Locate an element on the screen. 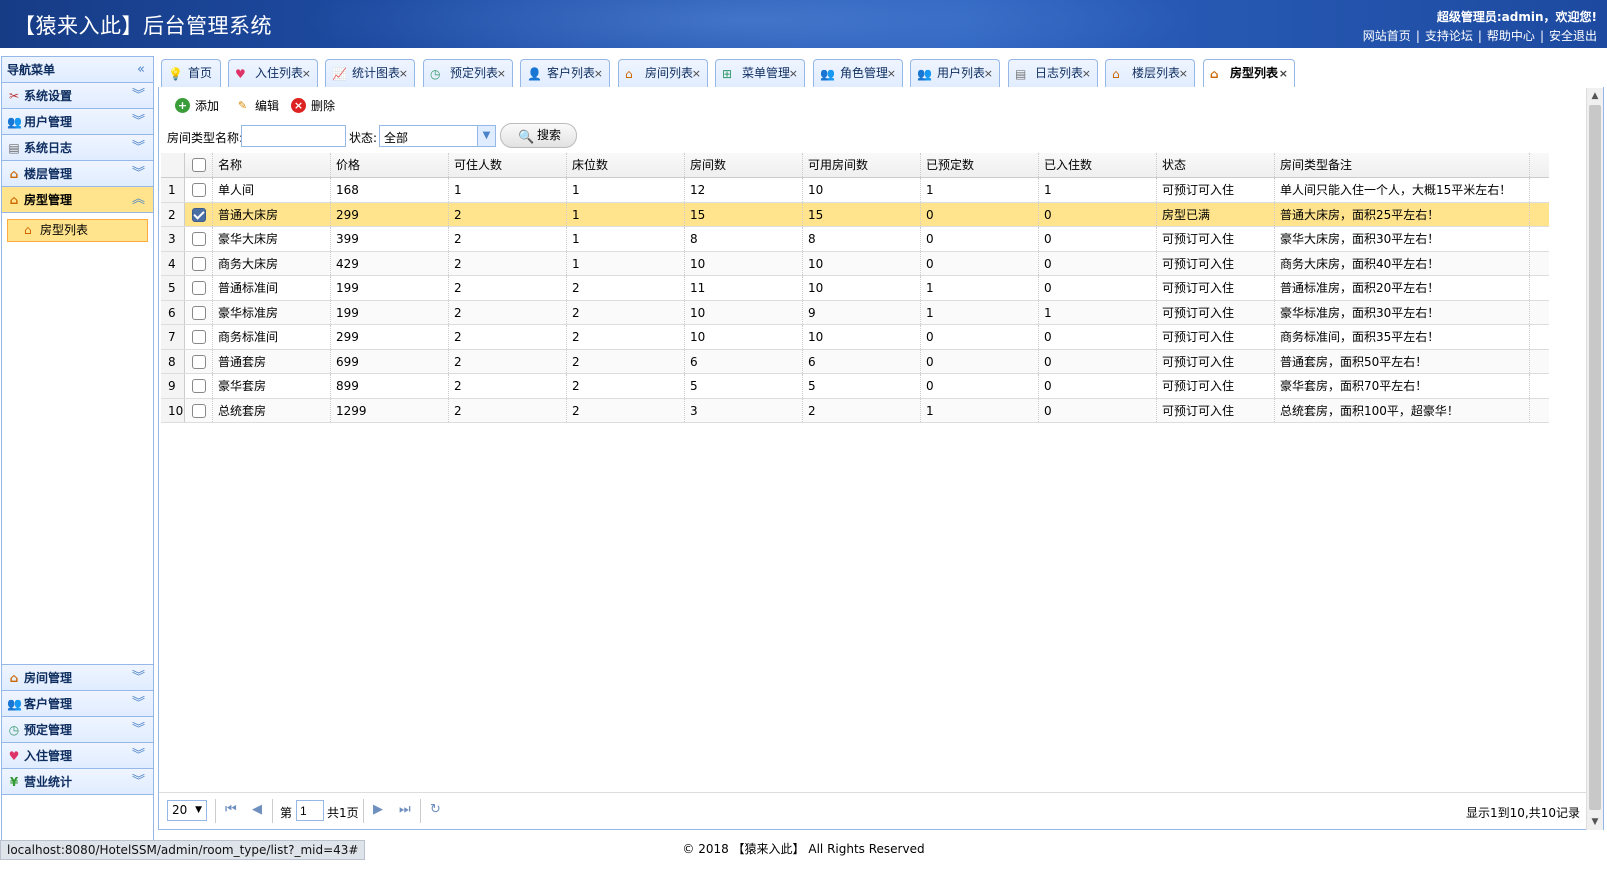  table-row: 7 商务标准间 299 2 2 10 10 0 0 可预订可入住 商务标准间，面积35平左右！ is located at coordinates (855, 337).